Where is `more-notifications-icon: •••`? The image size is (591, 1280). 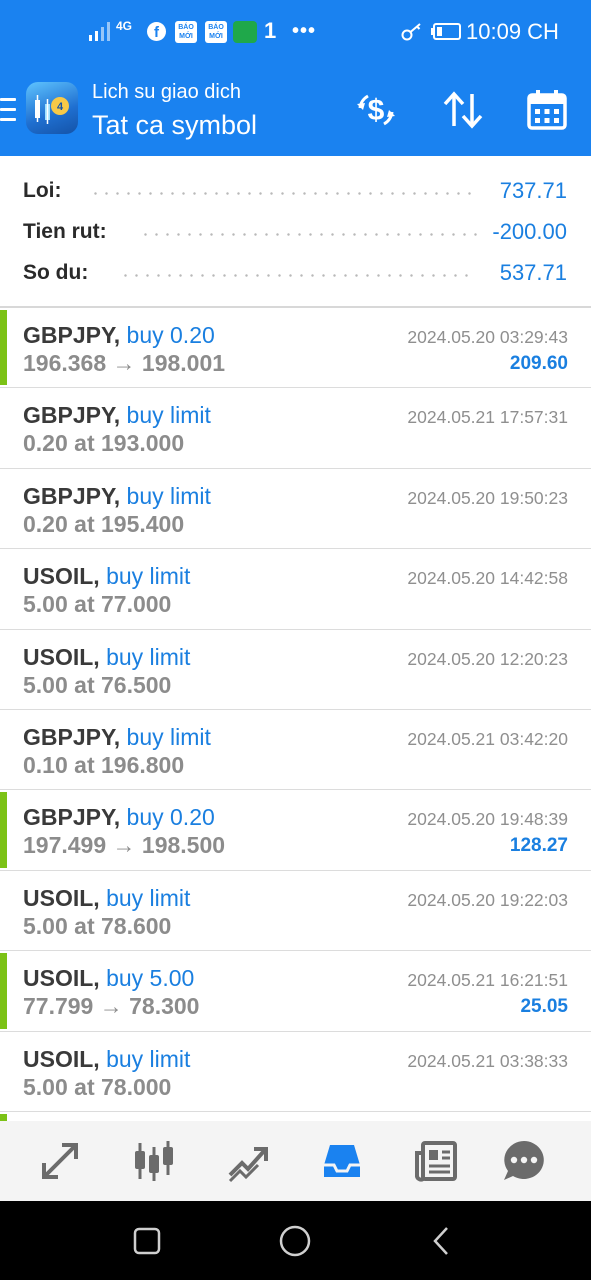 more-notifications-icon: ••• is located at coordinates (304, 31).